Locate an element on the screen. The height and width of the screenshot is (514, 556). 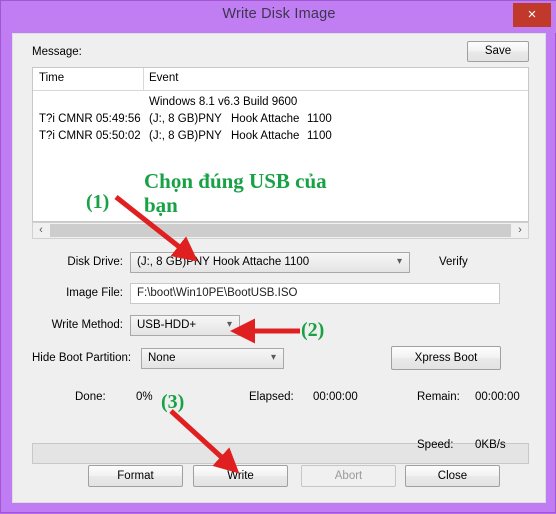
disk-drive-label: Disk Drive: is located at coordinates (95, 262).